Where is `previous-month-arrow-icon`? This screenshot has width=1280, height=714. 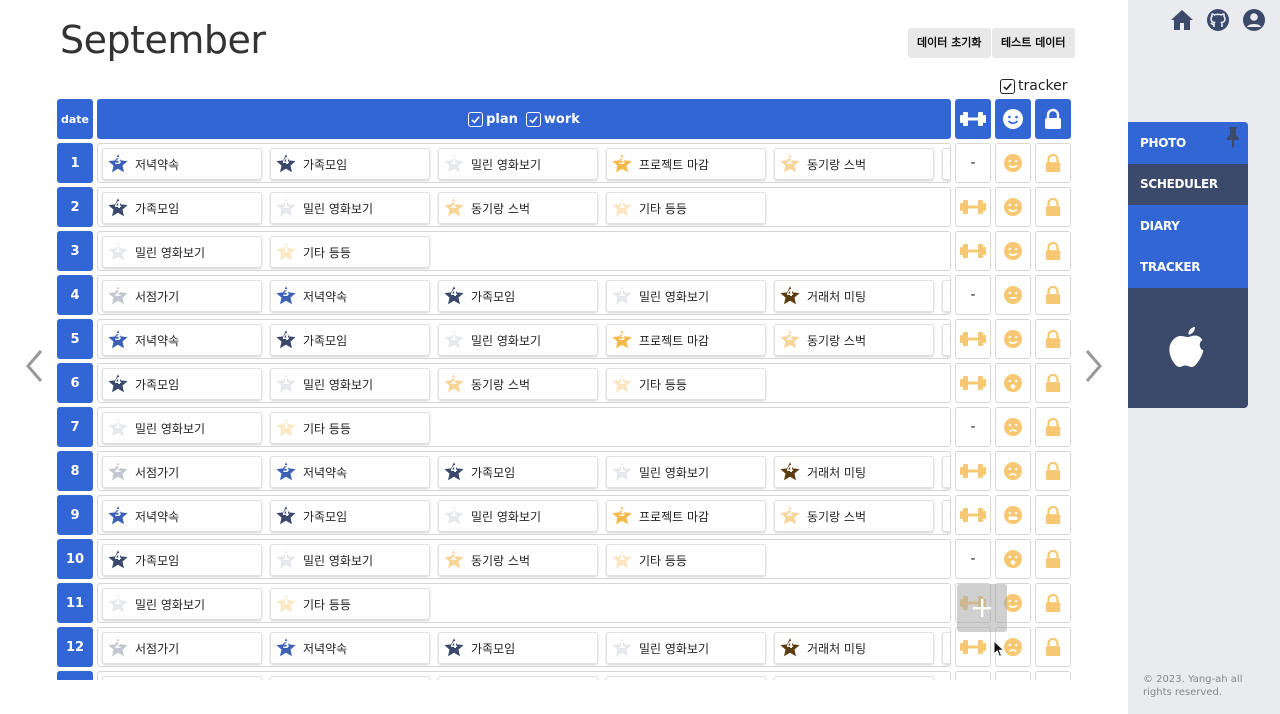 previous-month-arrow-icon is located at coordinates (34, 366).